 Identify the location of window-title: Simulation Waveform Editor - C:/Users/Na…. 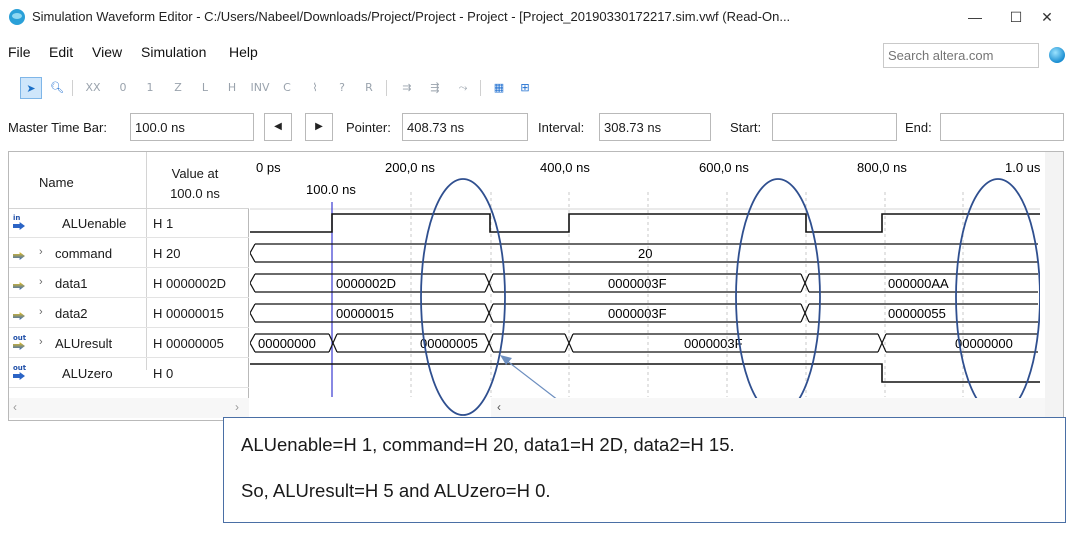
(411, 16).